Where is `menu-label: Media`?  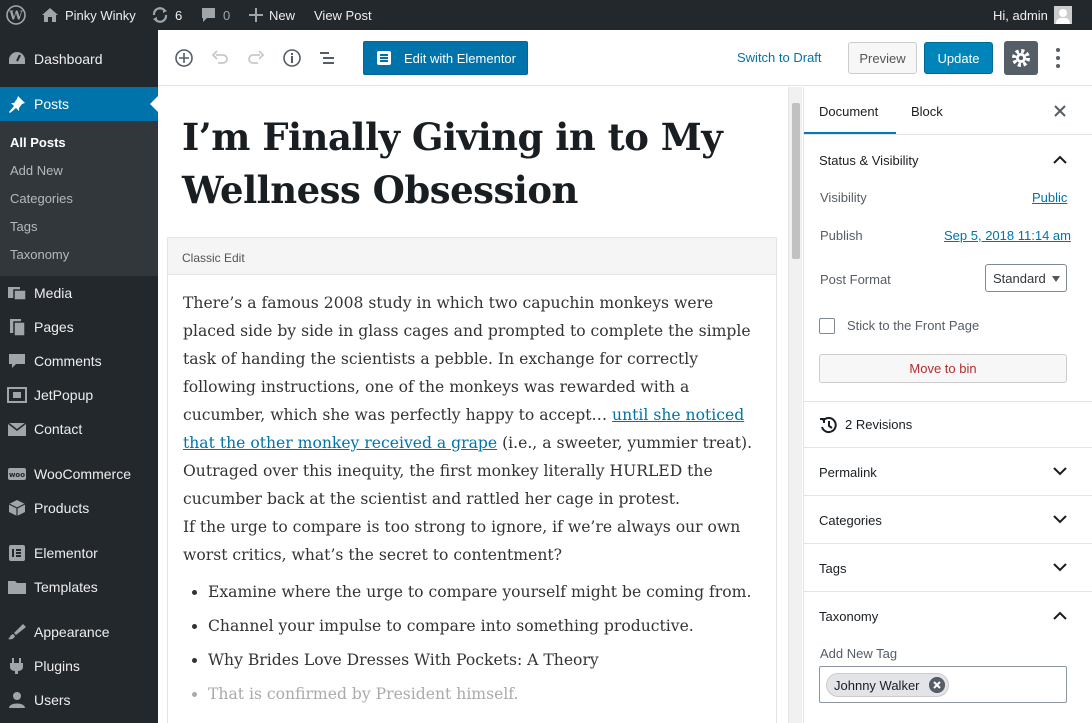
menu-label: Media is located at coordinates (53, 293).